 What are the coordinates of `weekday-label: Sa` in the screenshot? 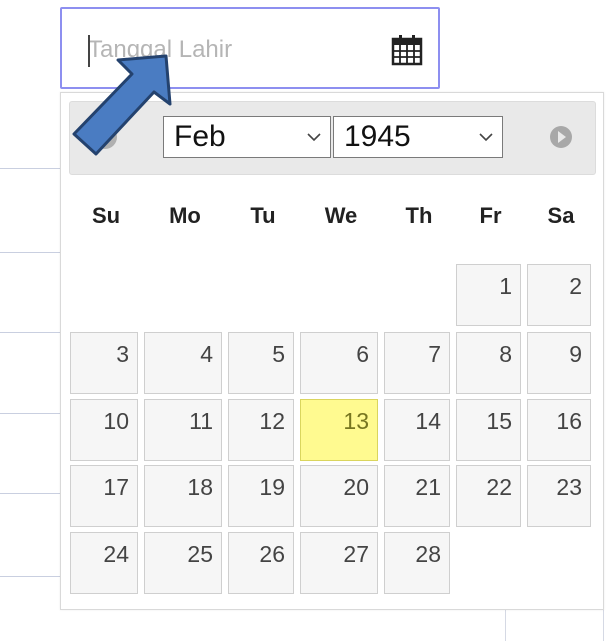 It's located at (561, 215).